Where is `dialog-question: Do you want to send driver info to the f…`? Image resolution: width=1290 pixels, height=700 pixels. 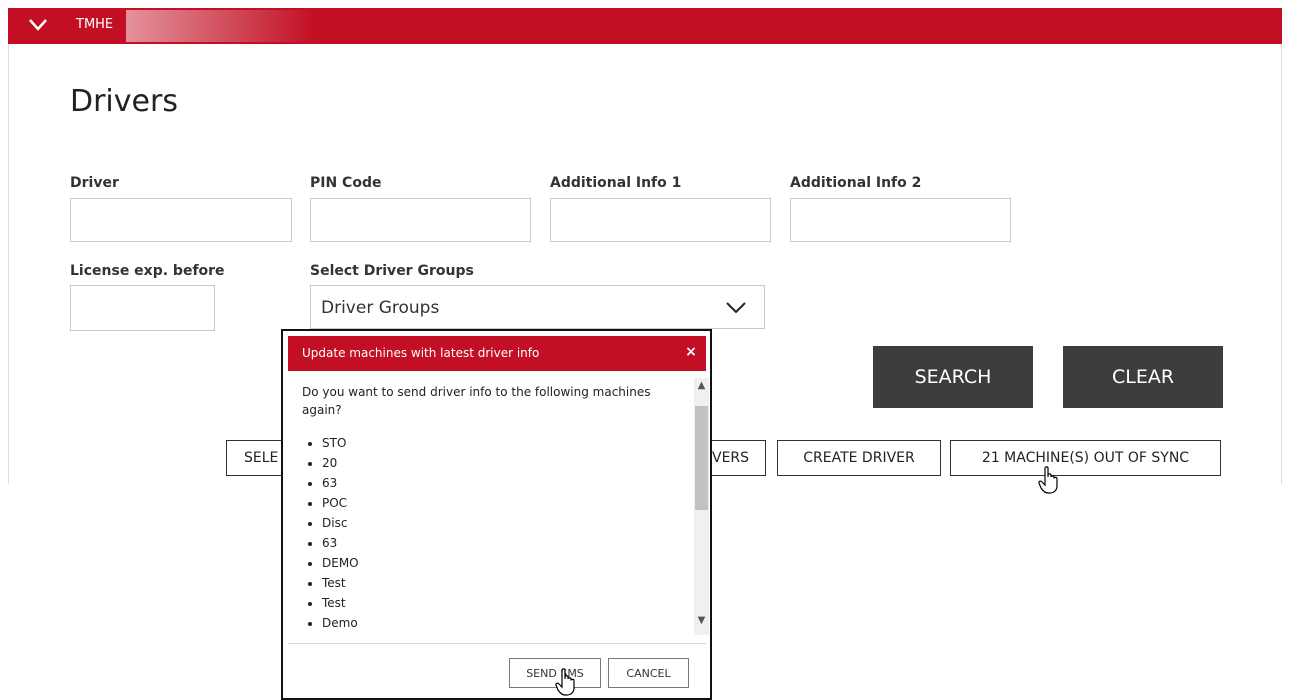 dialog-question: Do you want to send driver info to the f… is located at coordinates (476, 401).